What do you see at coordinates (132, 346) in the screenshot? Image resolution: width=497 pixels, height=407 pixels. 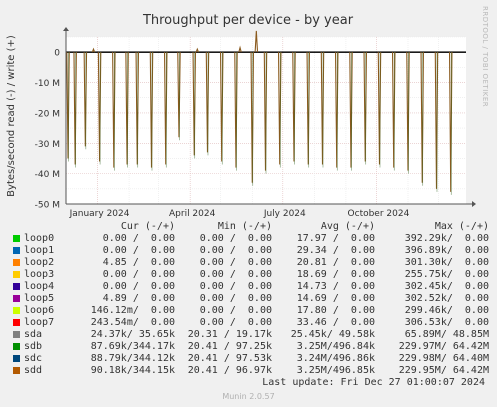 I see `legend-value-cur: 87.69k/344.17k` at bounding box center [132, 346].